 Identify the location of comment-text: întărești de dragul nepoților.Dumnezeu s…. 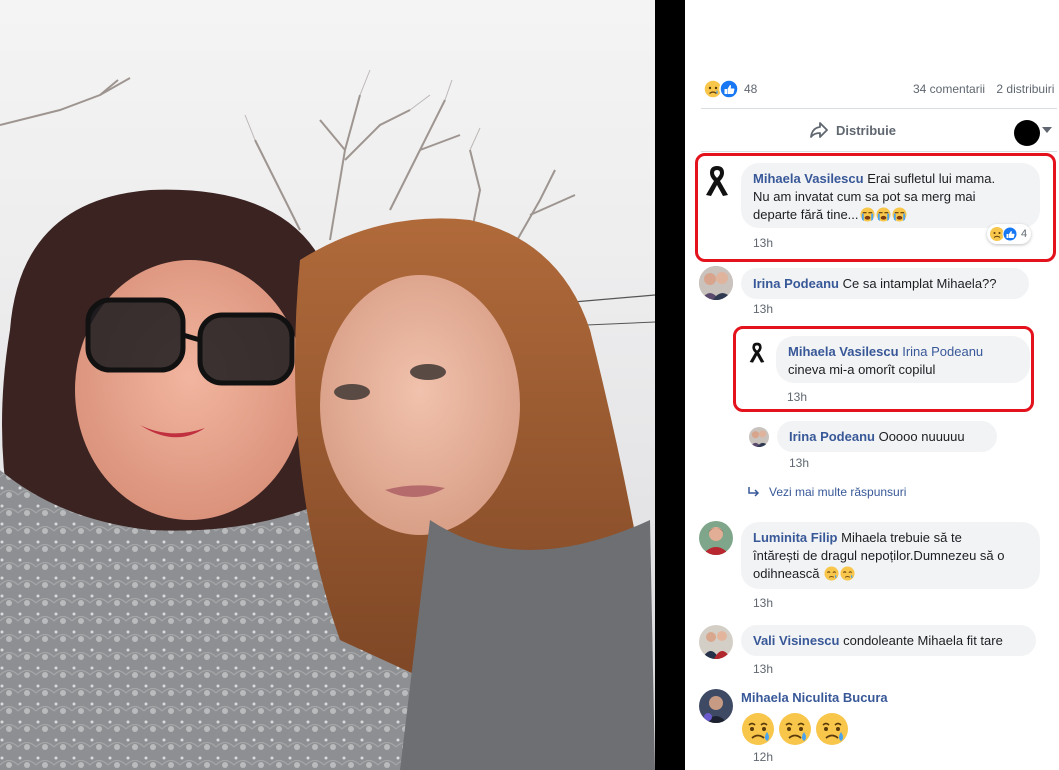
(879, 555).